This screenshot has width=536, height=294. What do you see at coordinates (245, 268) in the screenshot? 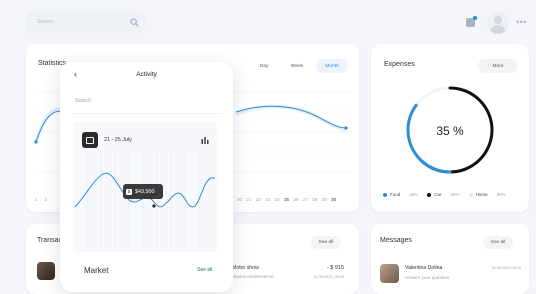
I see `transaction-title: Motor show` at bounding box center [245, 268].